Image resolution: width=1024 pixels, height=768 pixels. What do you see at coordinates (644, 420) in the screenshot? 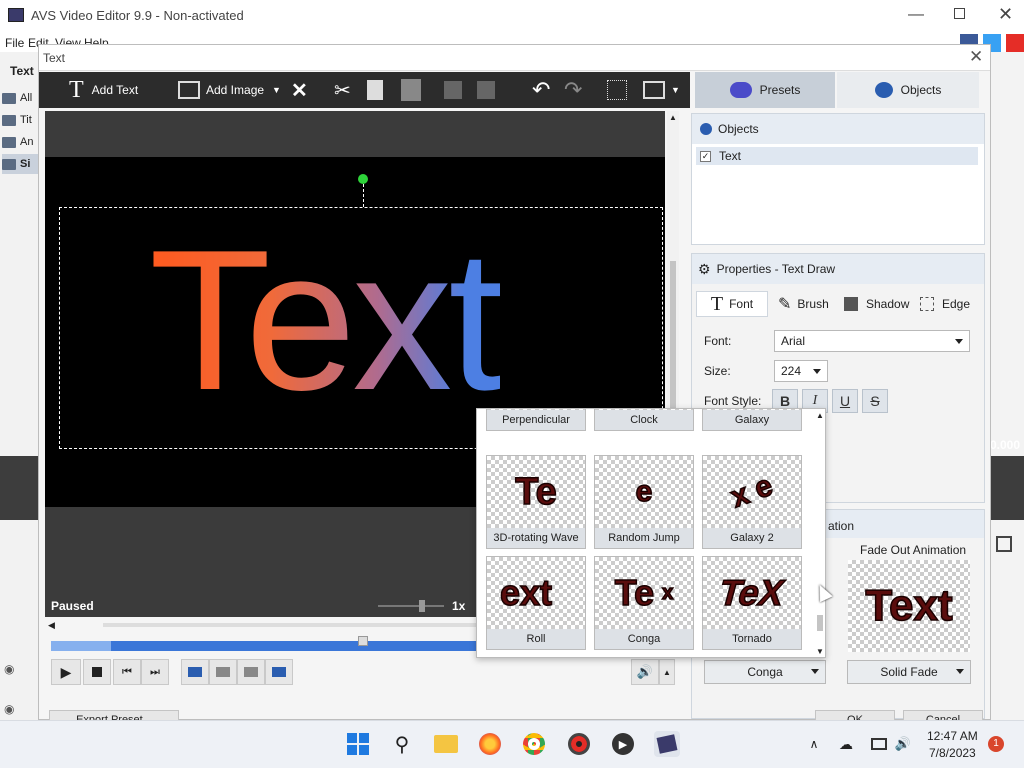
I see `animation-option-clock: Clock` at bounding box center [644, 420].